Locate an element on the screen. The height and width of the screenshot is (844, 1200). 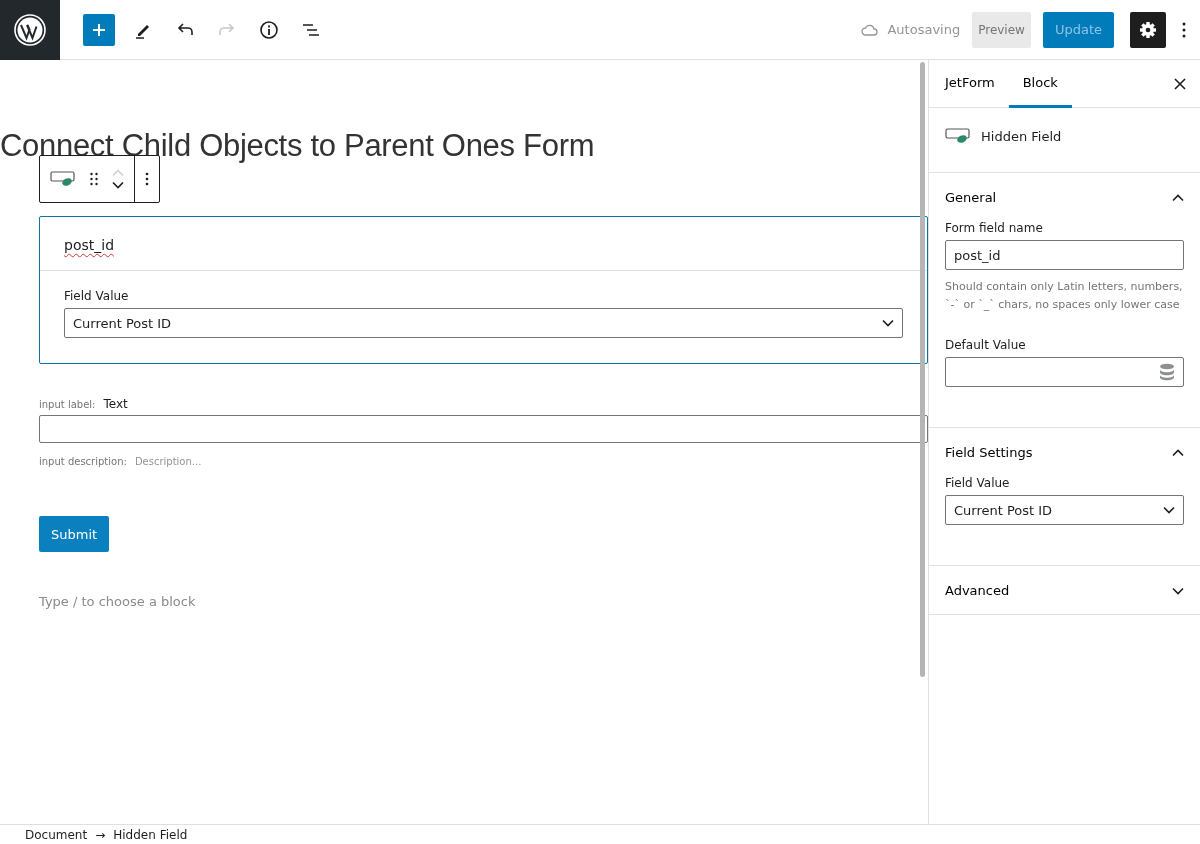
add-block-button is located at coordinates (99, 29).